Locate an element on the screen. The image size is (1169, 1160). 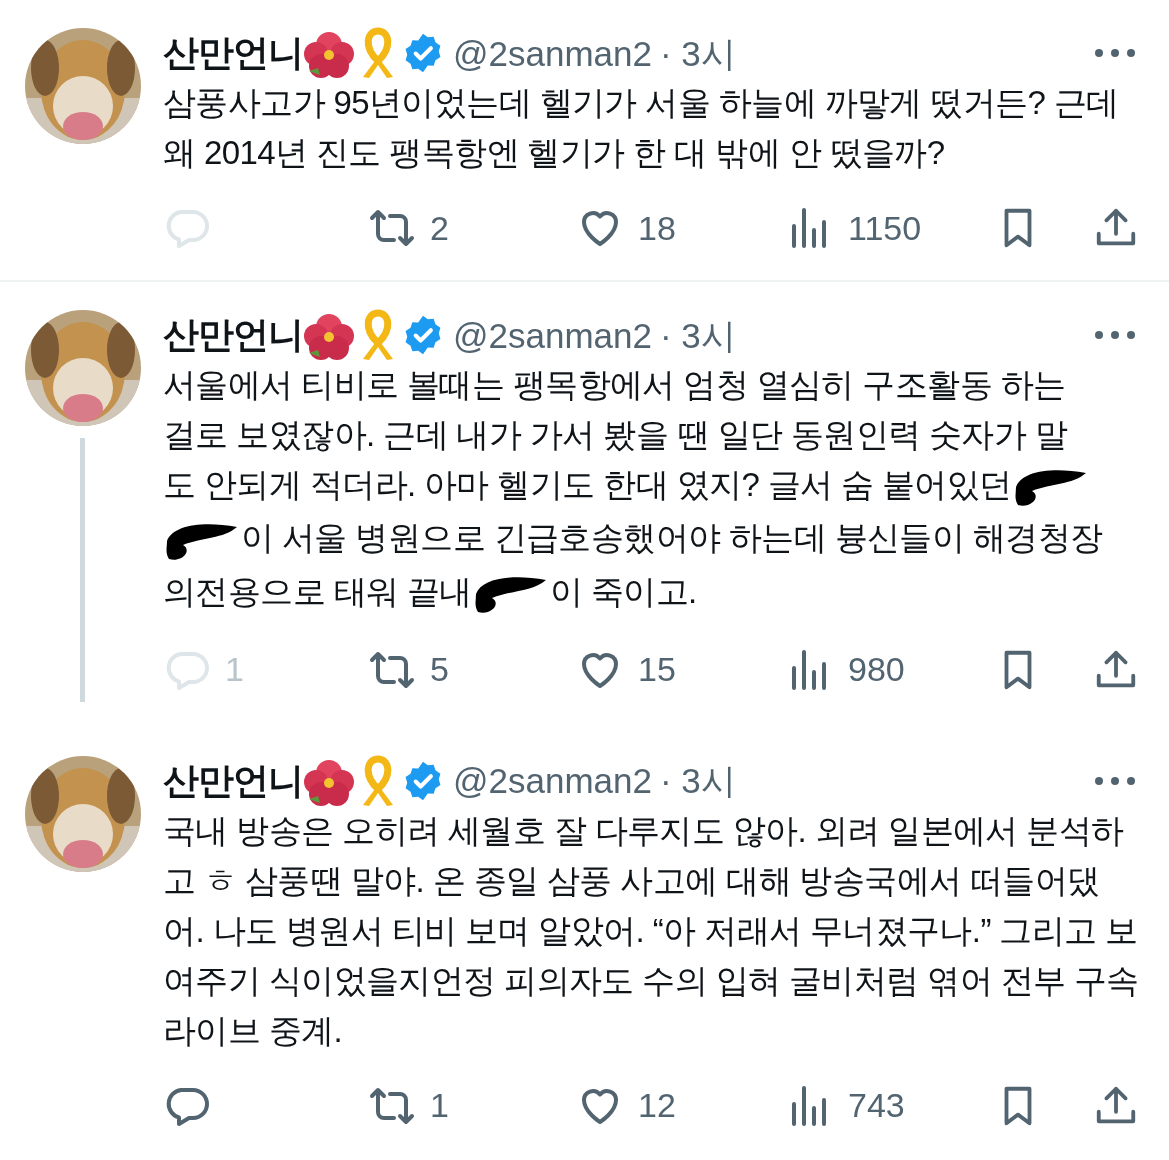
post-text: 의전용으로 태워 끝내 is located at coordinates (317, 591).